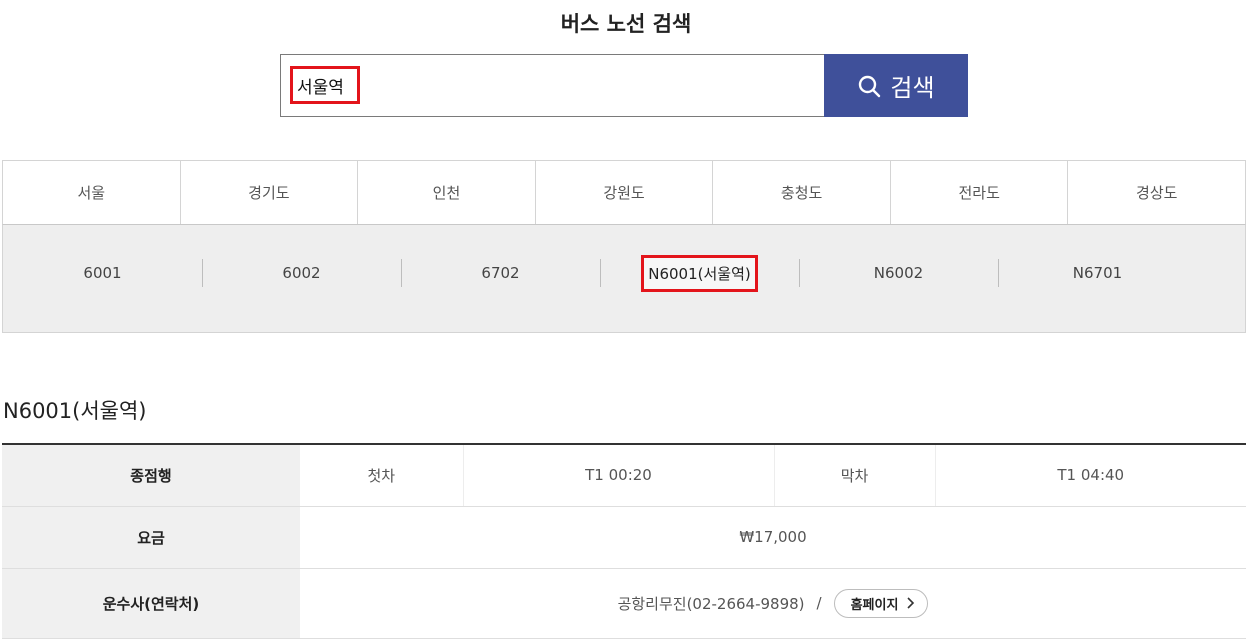 Image resolution: width=1252 pixels, height=644 pixels. I want to click on route-label: N6002, so click(898, 273).